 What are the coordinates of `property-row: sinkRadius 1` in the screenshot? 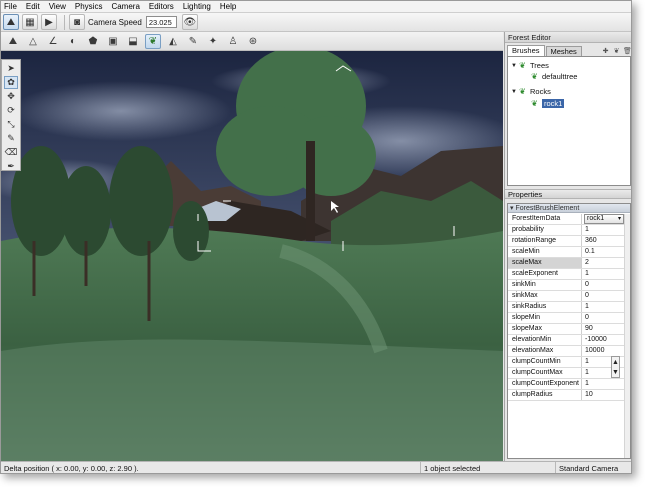 It's located at (569, 307).